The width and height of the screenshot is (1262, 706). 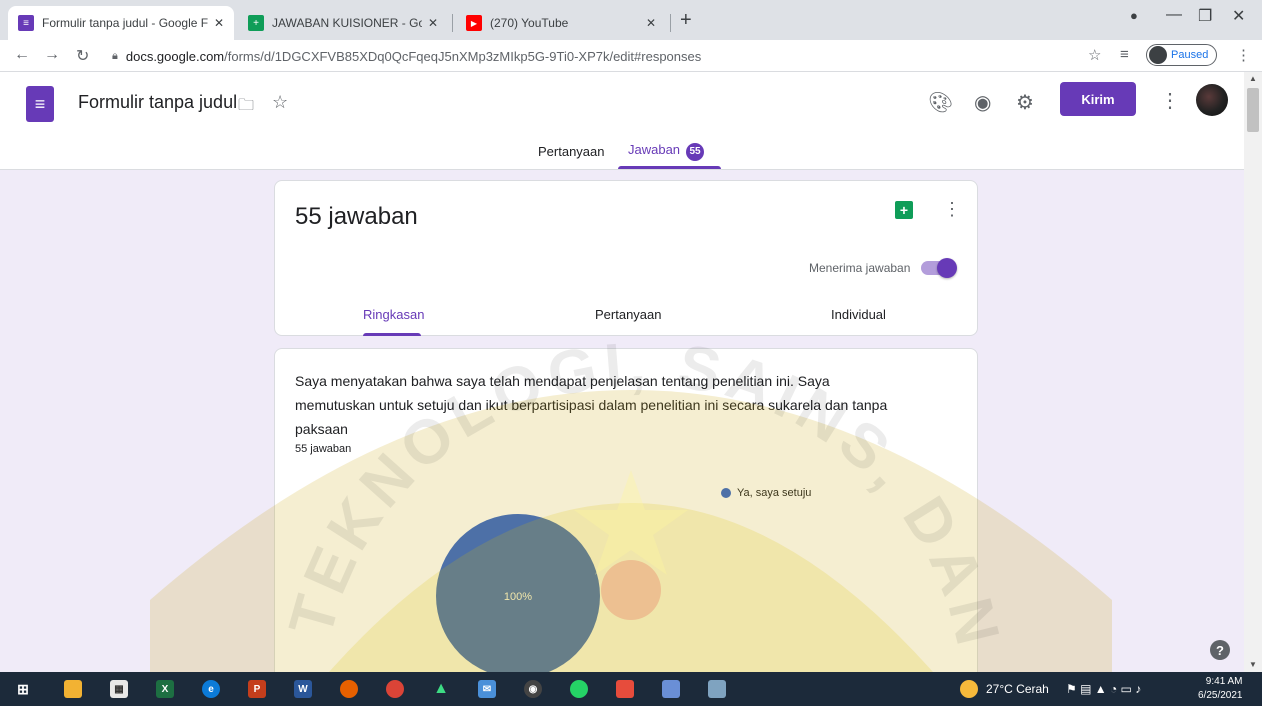 I want to click on media-queue-icon: ≡, so click(x=1124, y=54).